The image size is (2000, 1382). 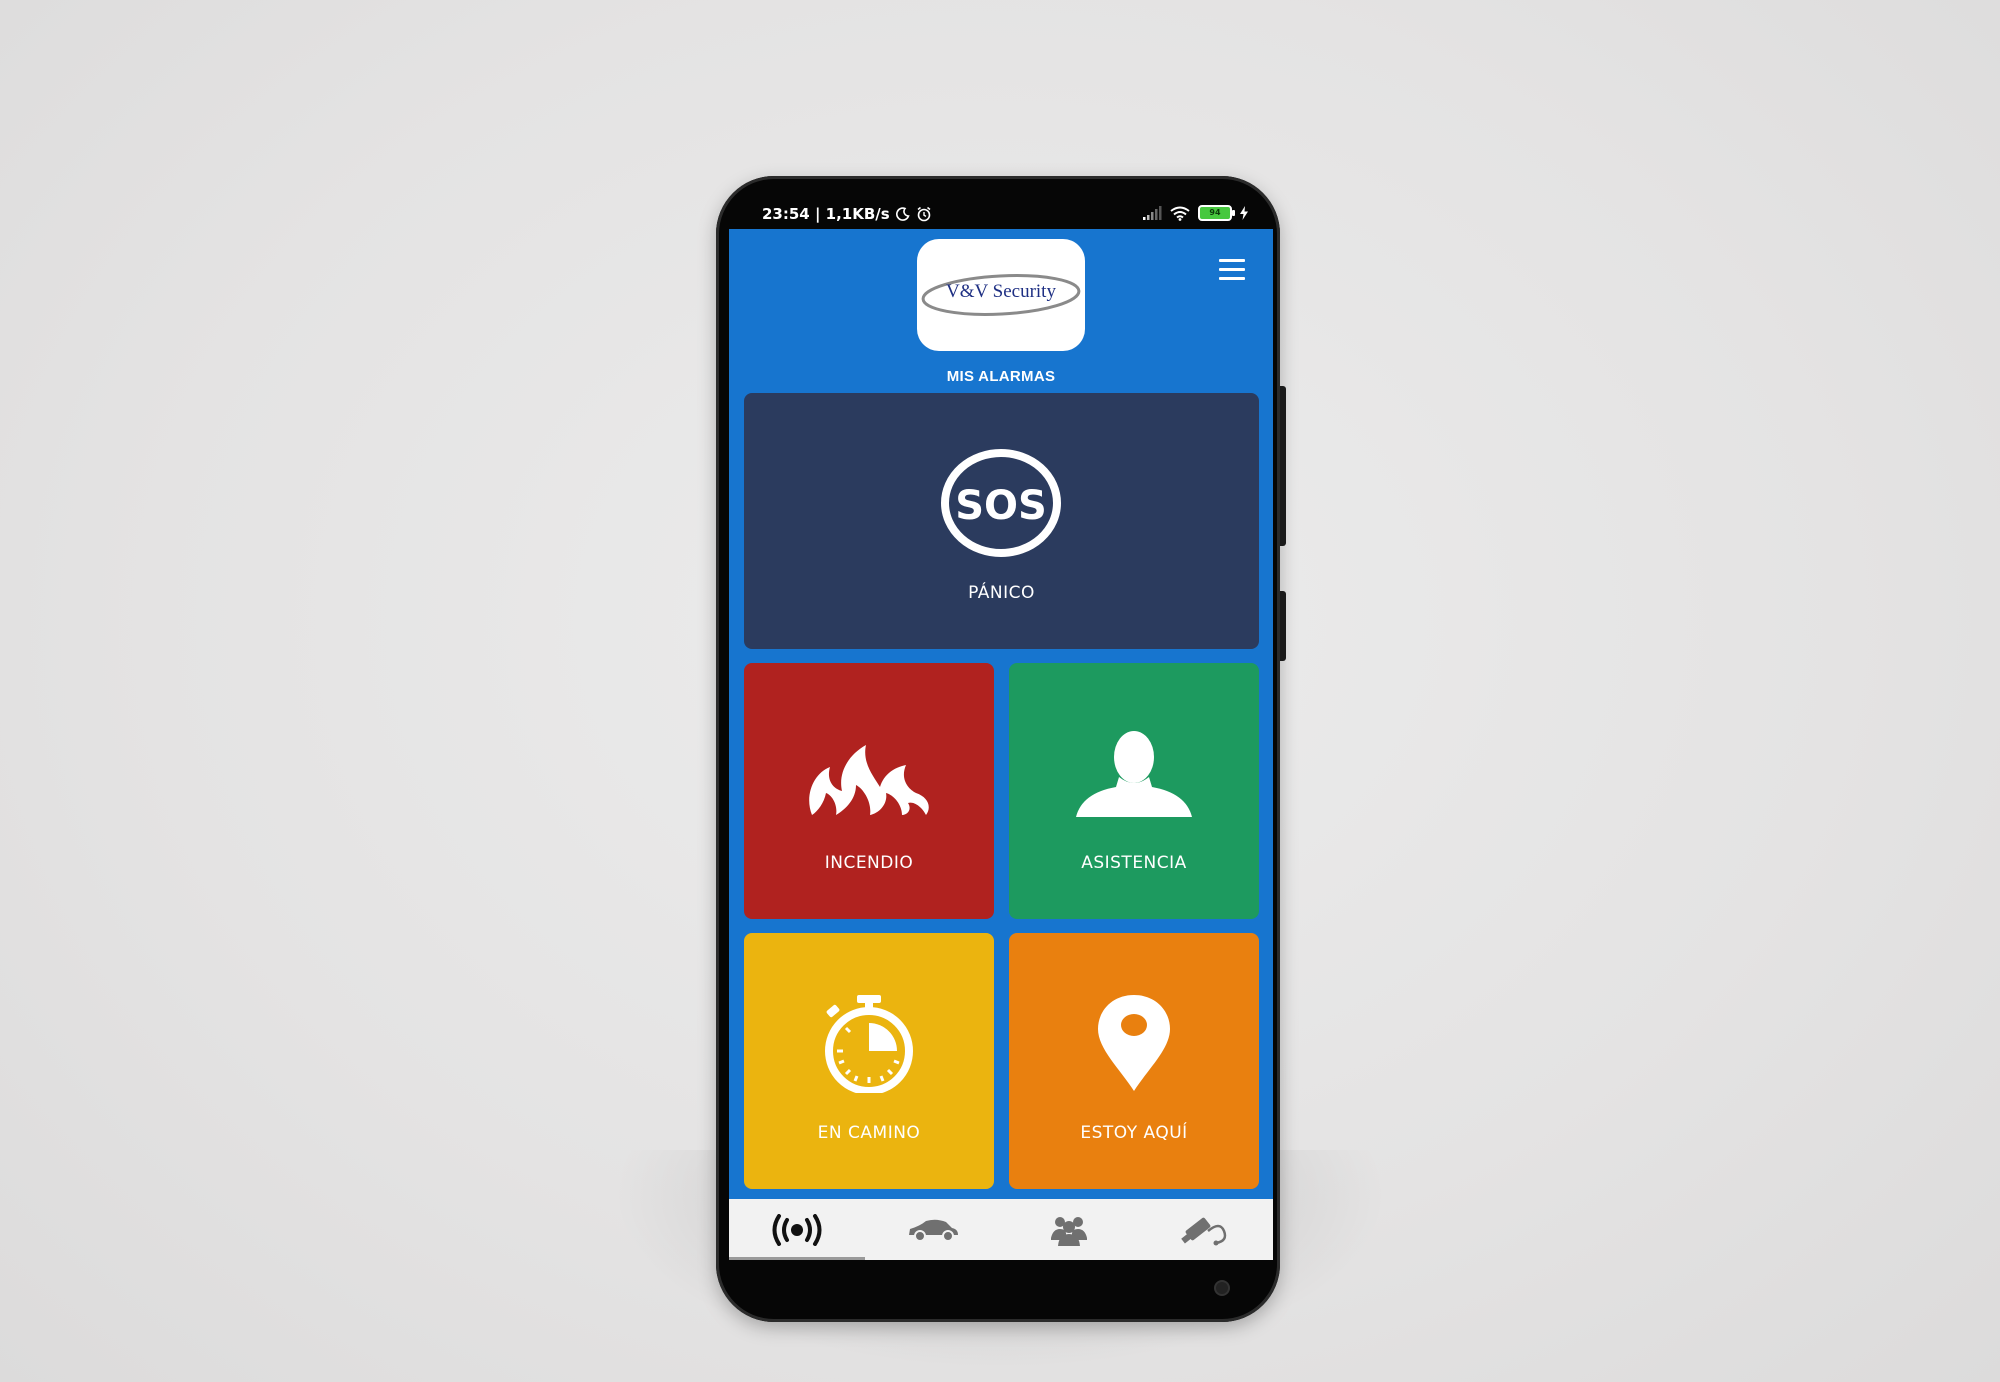 I want to click on stopwatch-icon, so click(x=869, y=1044).